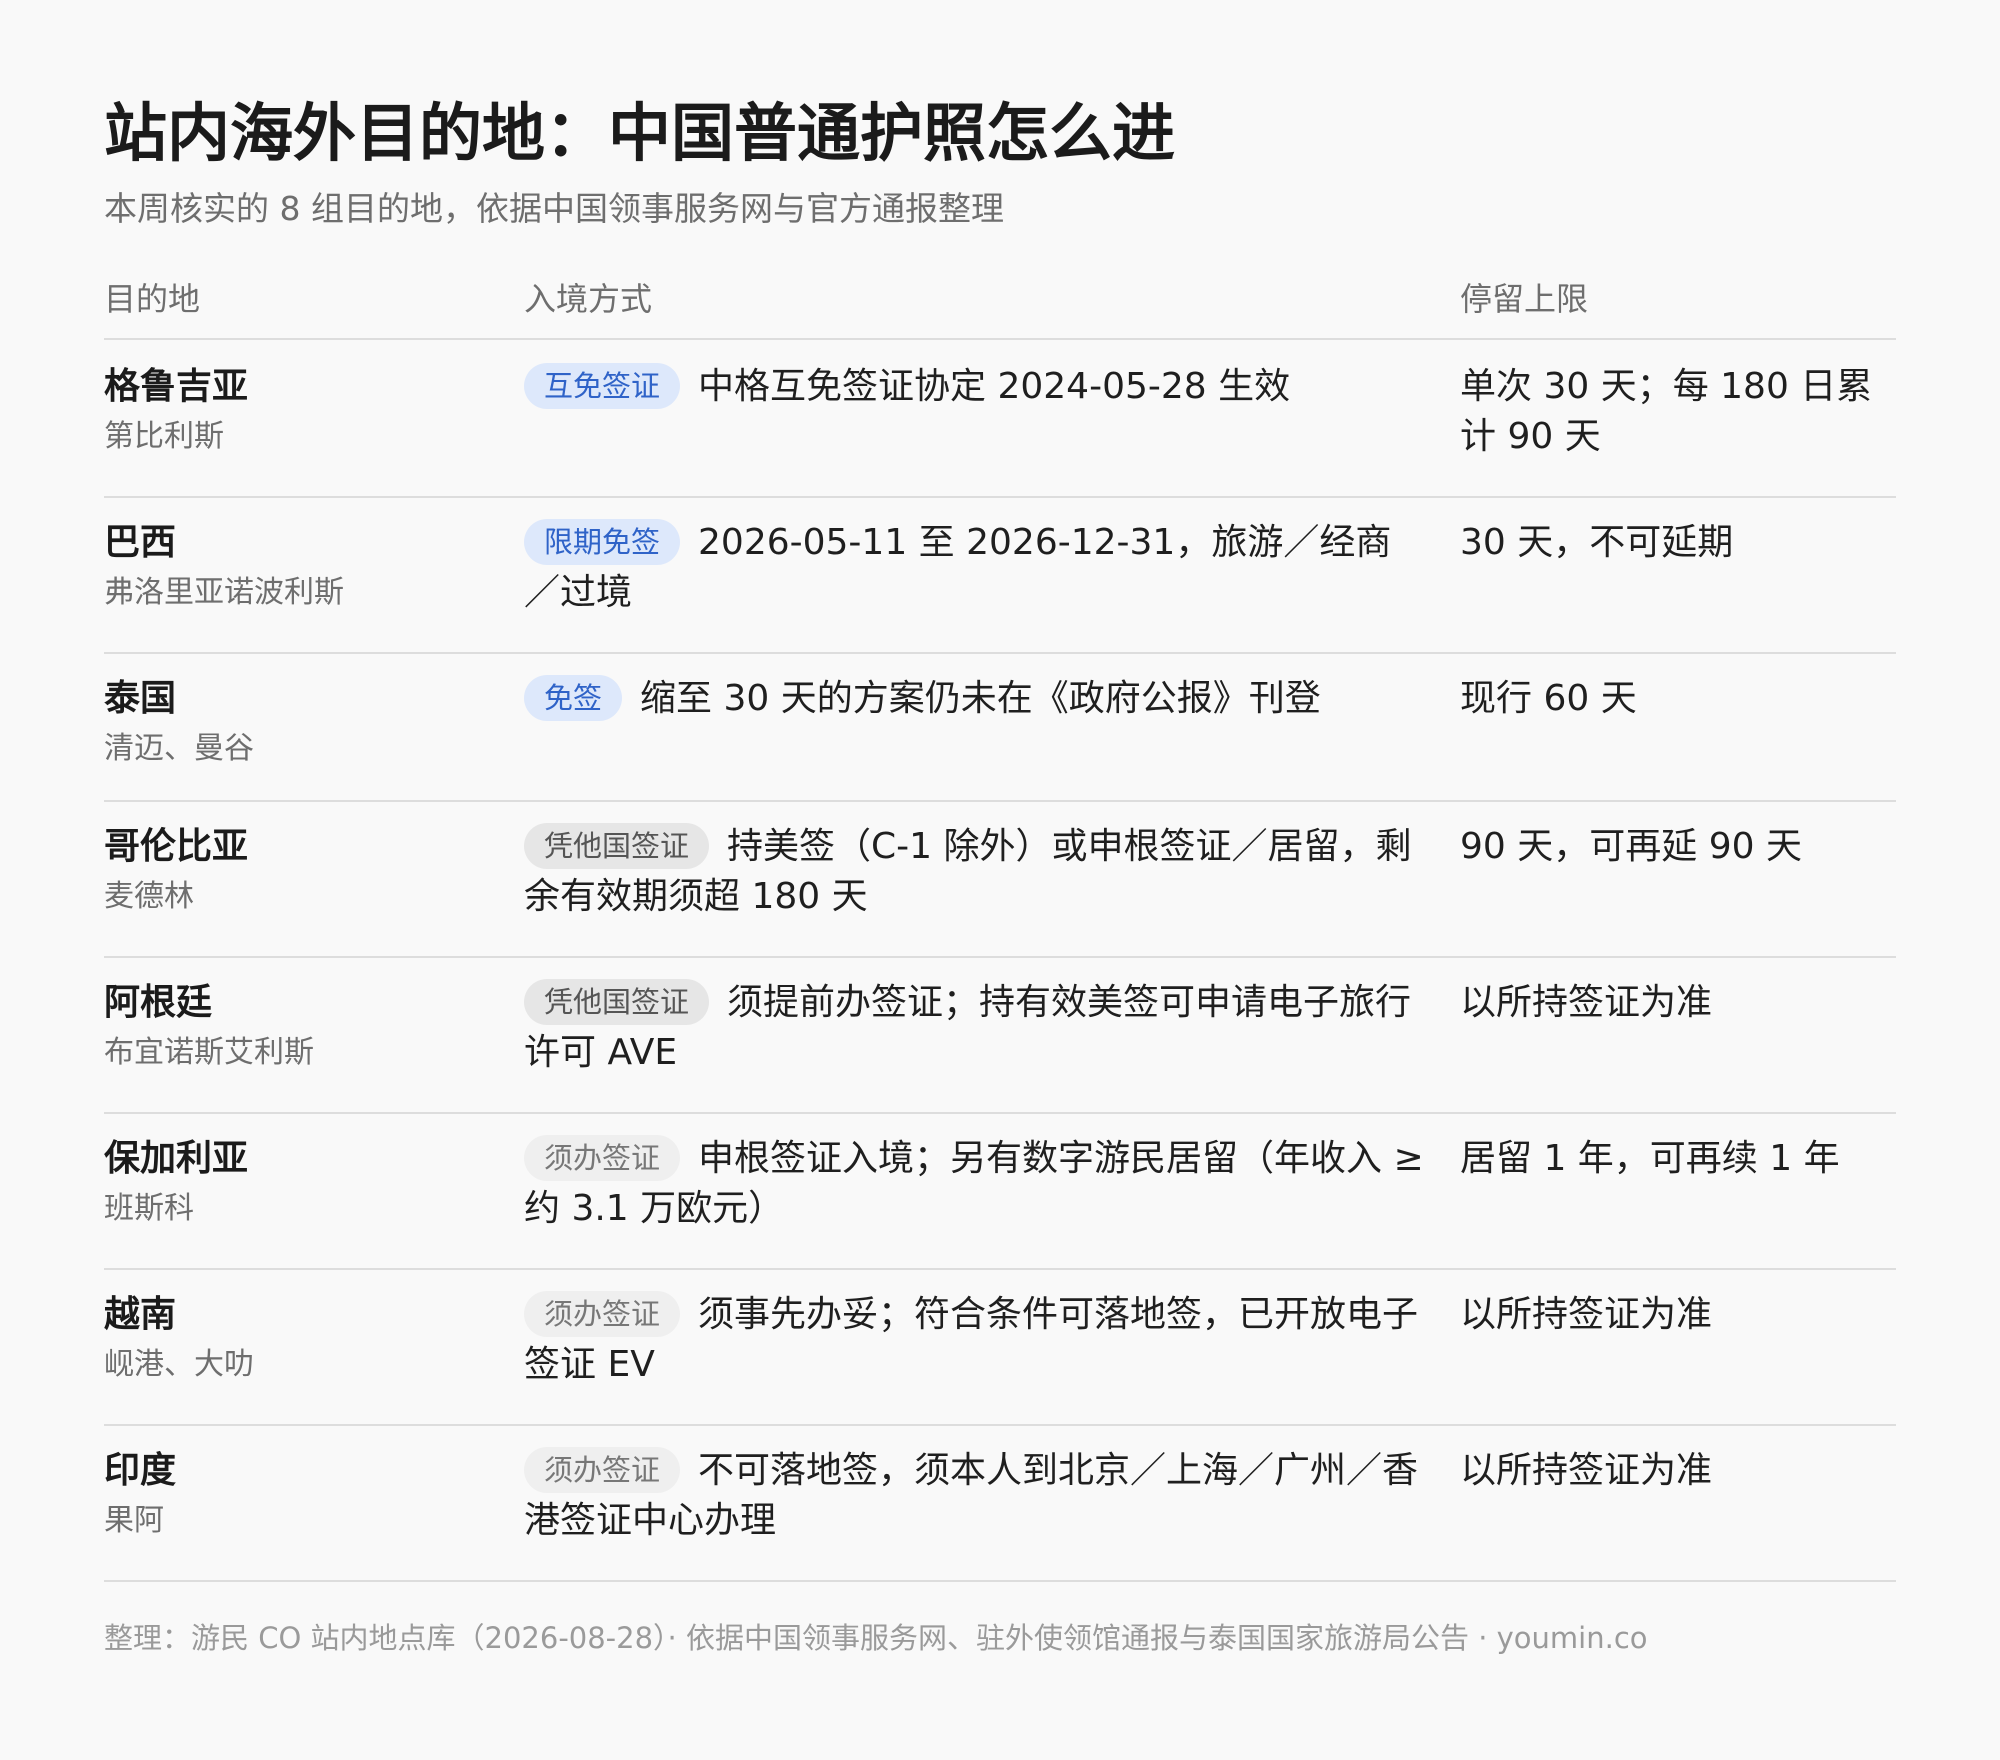 This screenshot has width=2000, height=1760. I want to click on destination-cell: 阿根廷布宜诺斯艾利斯, so click(209, 1028).